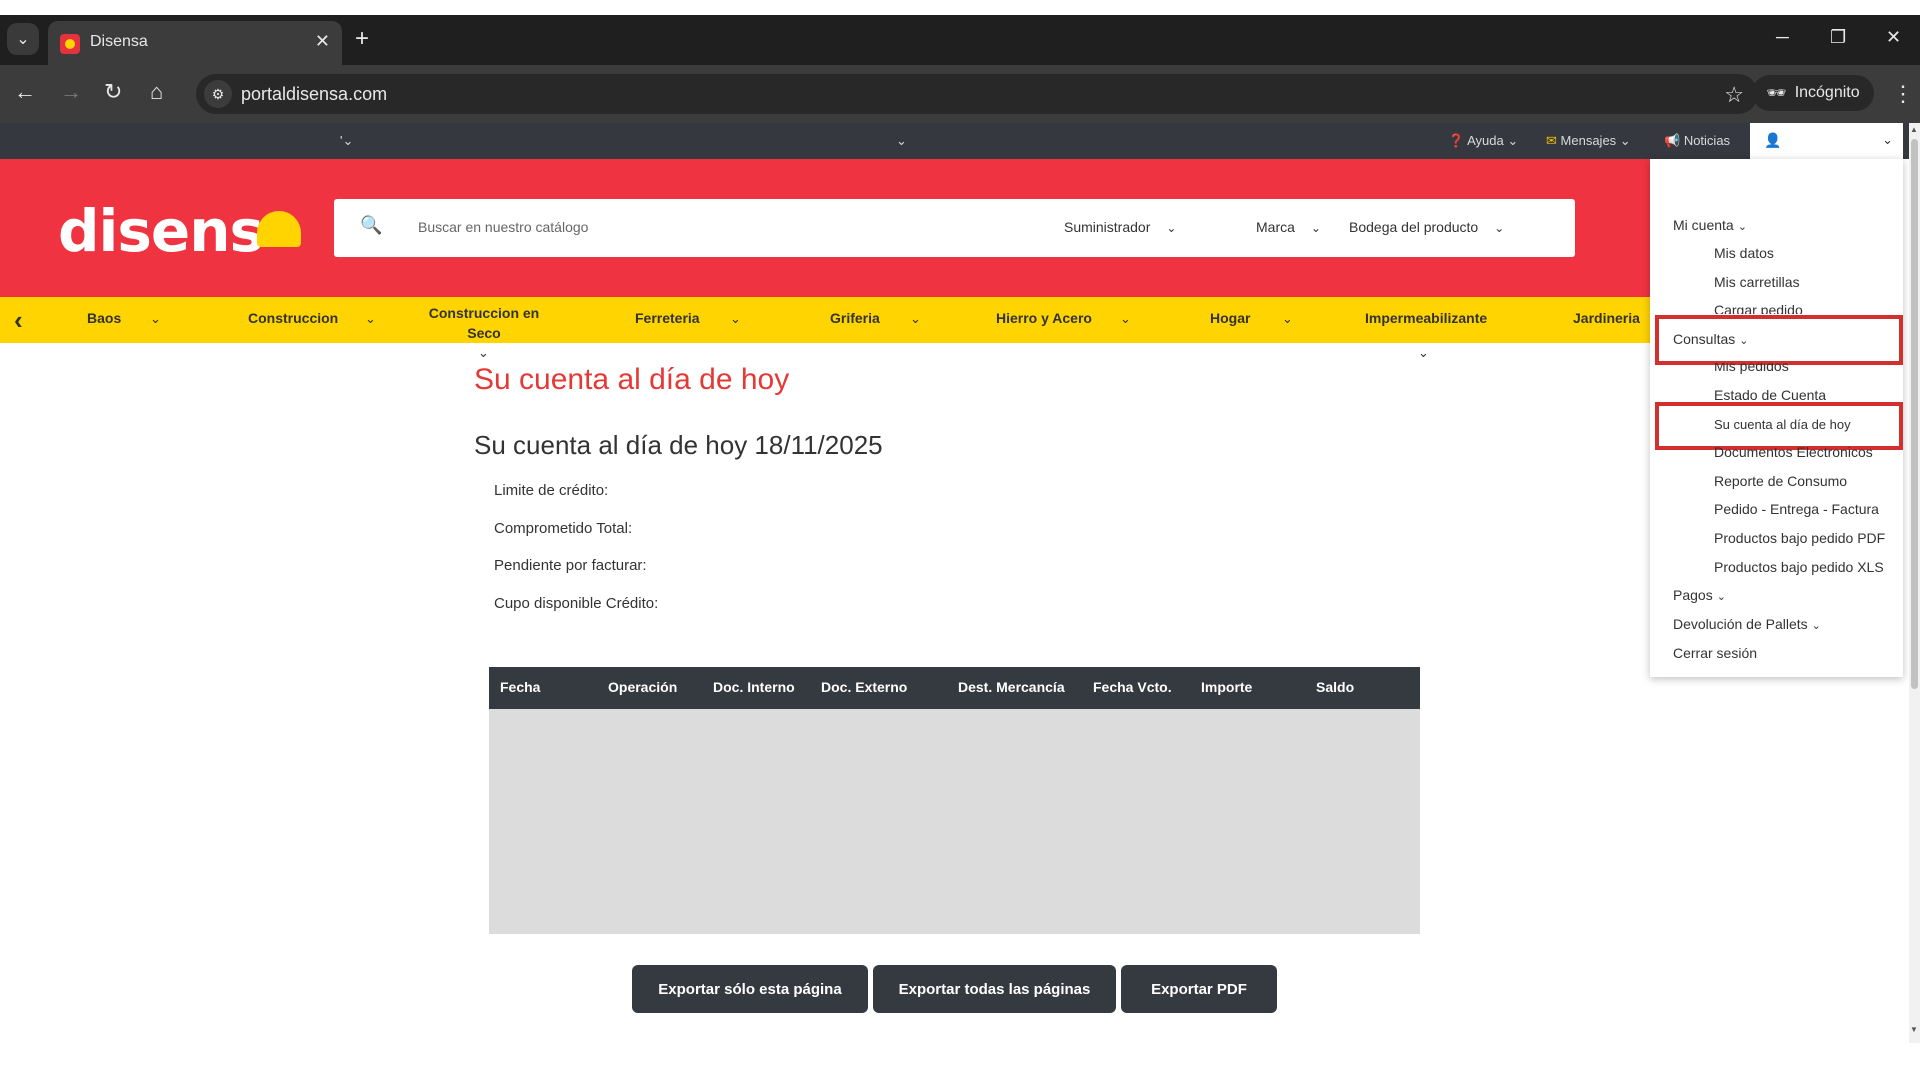  Describe the element at coordinates (1426, 318) in the screenshot. I see `category-impermeabilizante: Impermeabilizante` at that location.